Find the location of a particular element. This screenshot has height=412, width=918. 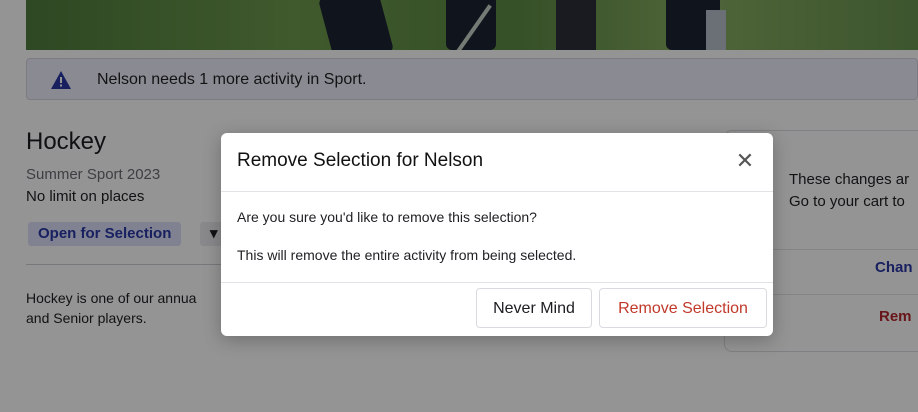

dialog-title: Remove Selection for Nelson is located at coordinates (360, 160).